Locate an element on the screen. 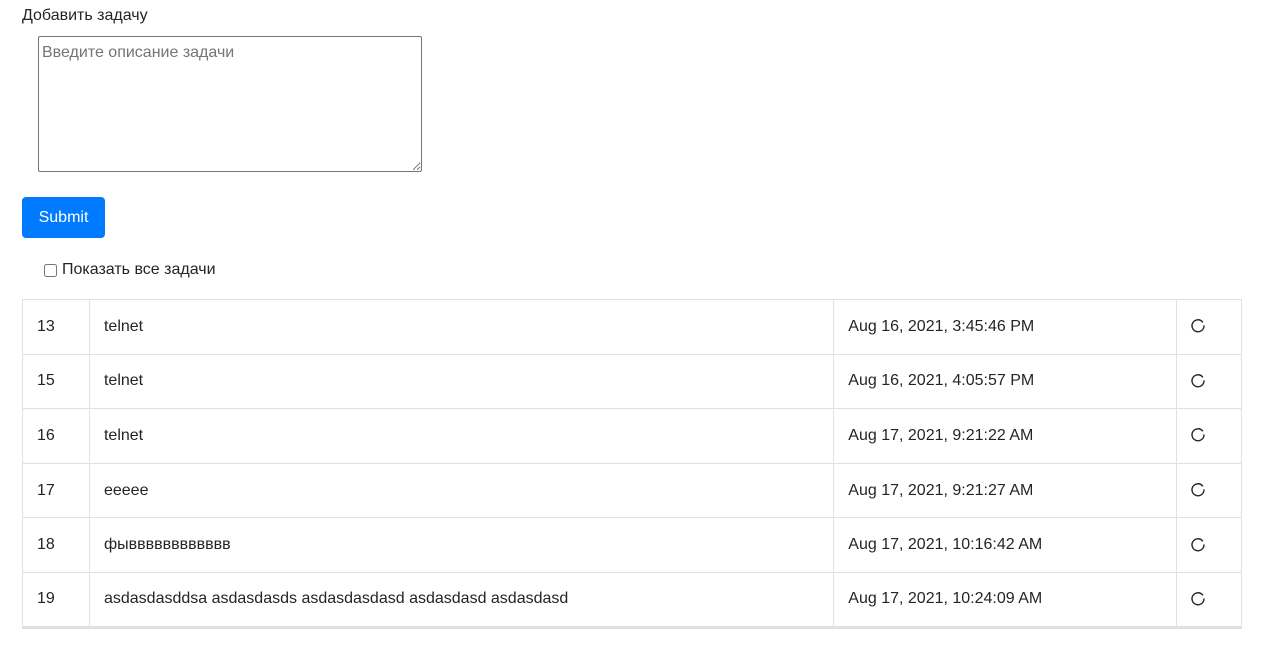 The height and width of the screenshot is (661, 1264). table-row: 15 telnet Aug 16, 2021, 4:05:57 PM is located at coordinates (632, 381).